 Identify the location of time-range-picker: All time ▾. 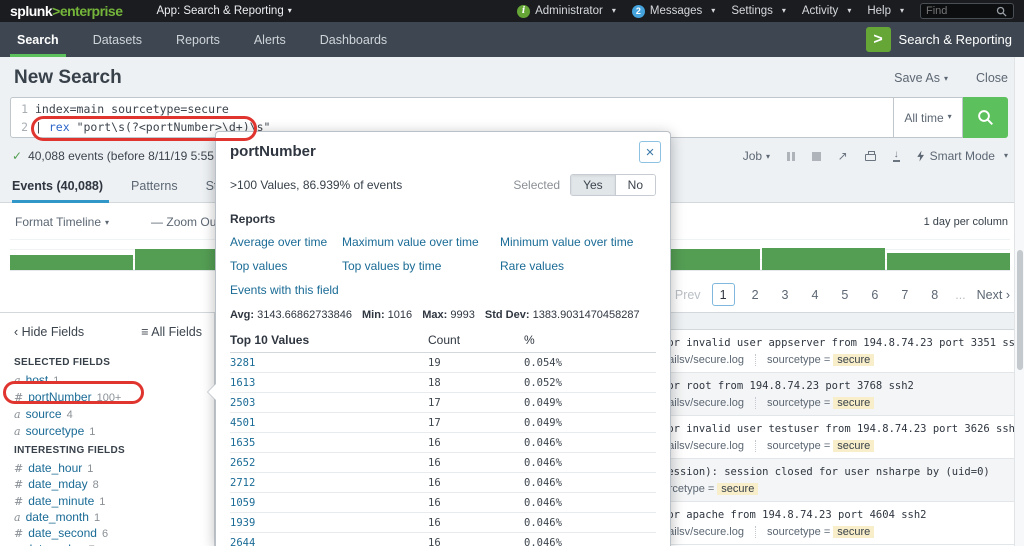
(928, 117).